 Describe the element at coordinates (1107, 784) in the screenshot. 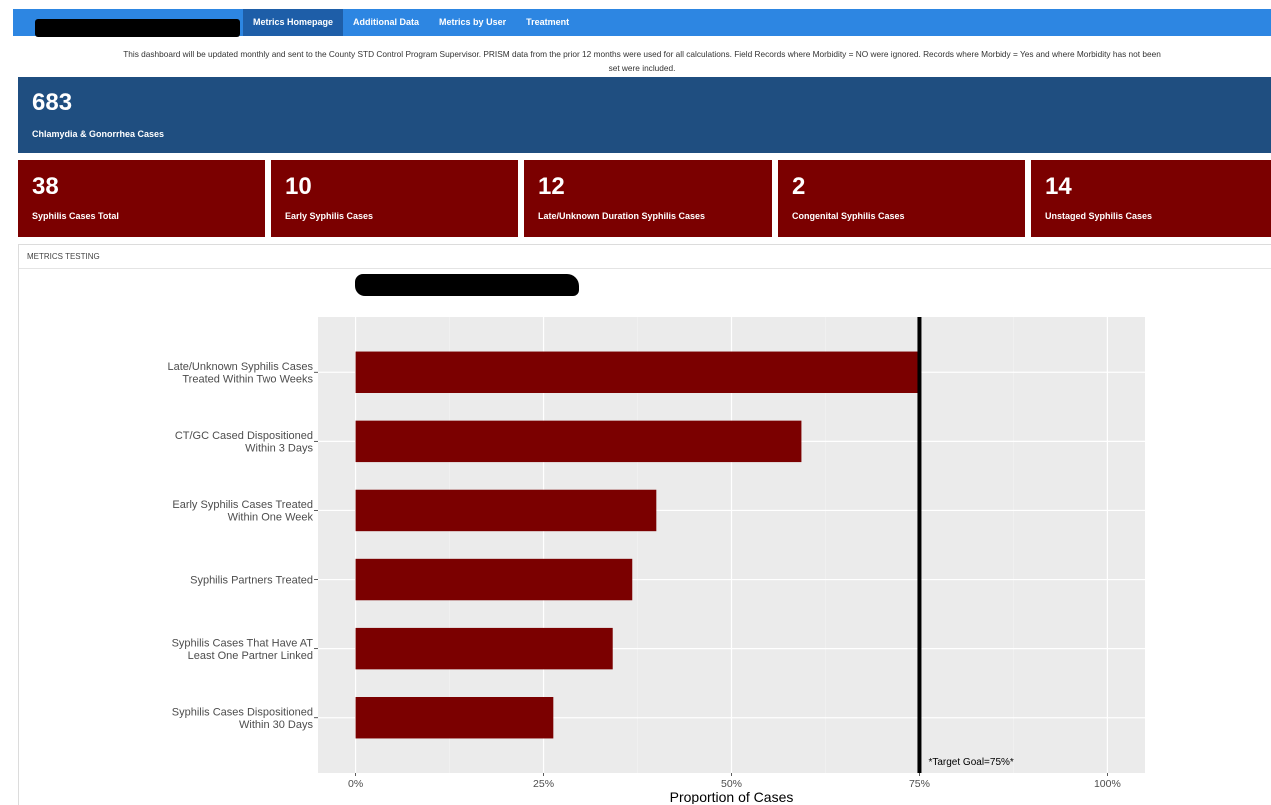

I see `x-tick-label: 100%` at that location.